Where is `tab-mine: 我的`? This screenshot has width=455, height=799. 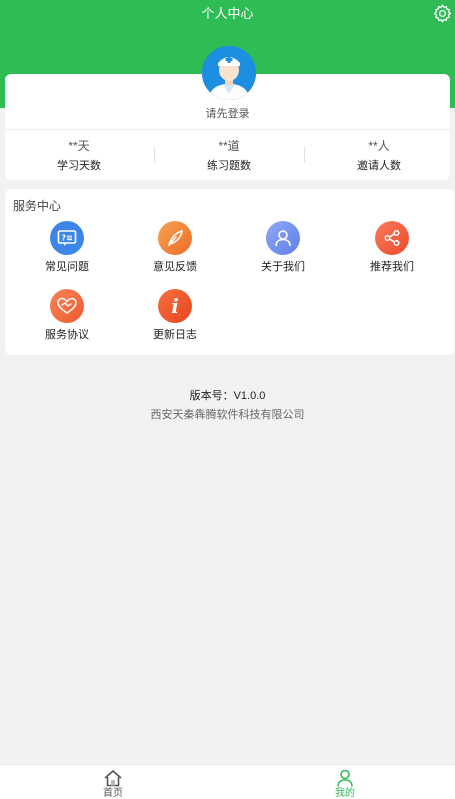
tab-mine: 我的 is located at coordinates (345, 784).